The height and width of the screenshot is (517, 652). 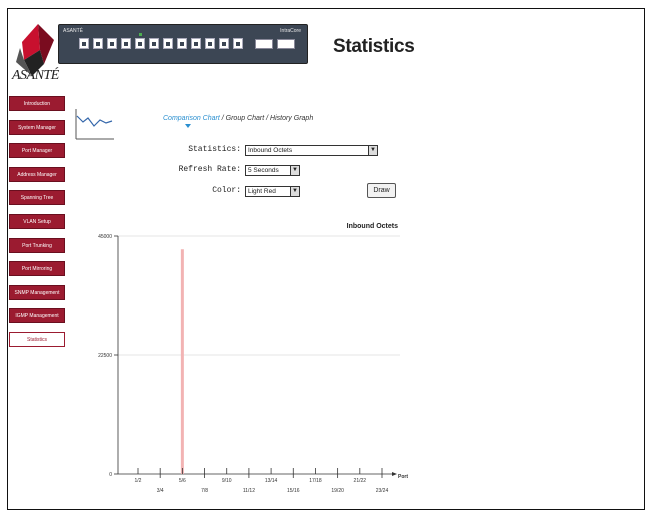 I want to click on port-led, so click(x=140, y=34).